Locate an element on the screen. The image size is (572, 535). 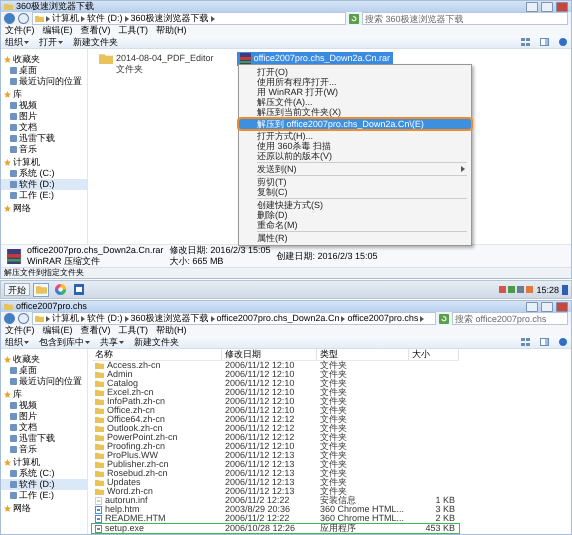
file-name-cell: Office.zh-cn is located at coordinates (157, 410).